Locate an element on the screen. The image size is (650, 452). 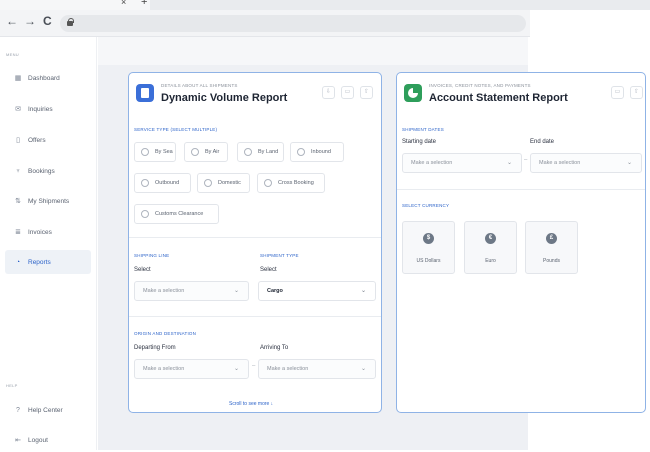
browser-tab is located at coordinates (75, 5).